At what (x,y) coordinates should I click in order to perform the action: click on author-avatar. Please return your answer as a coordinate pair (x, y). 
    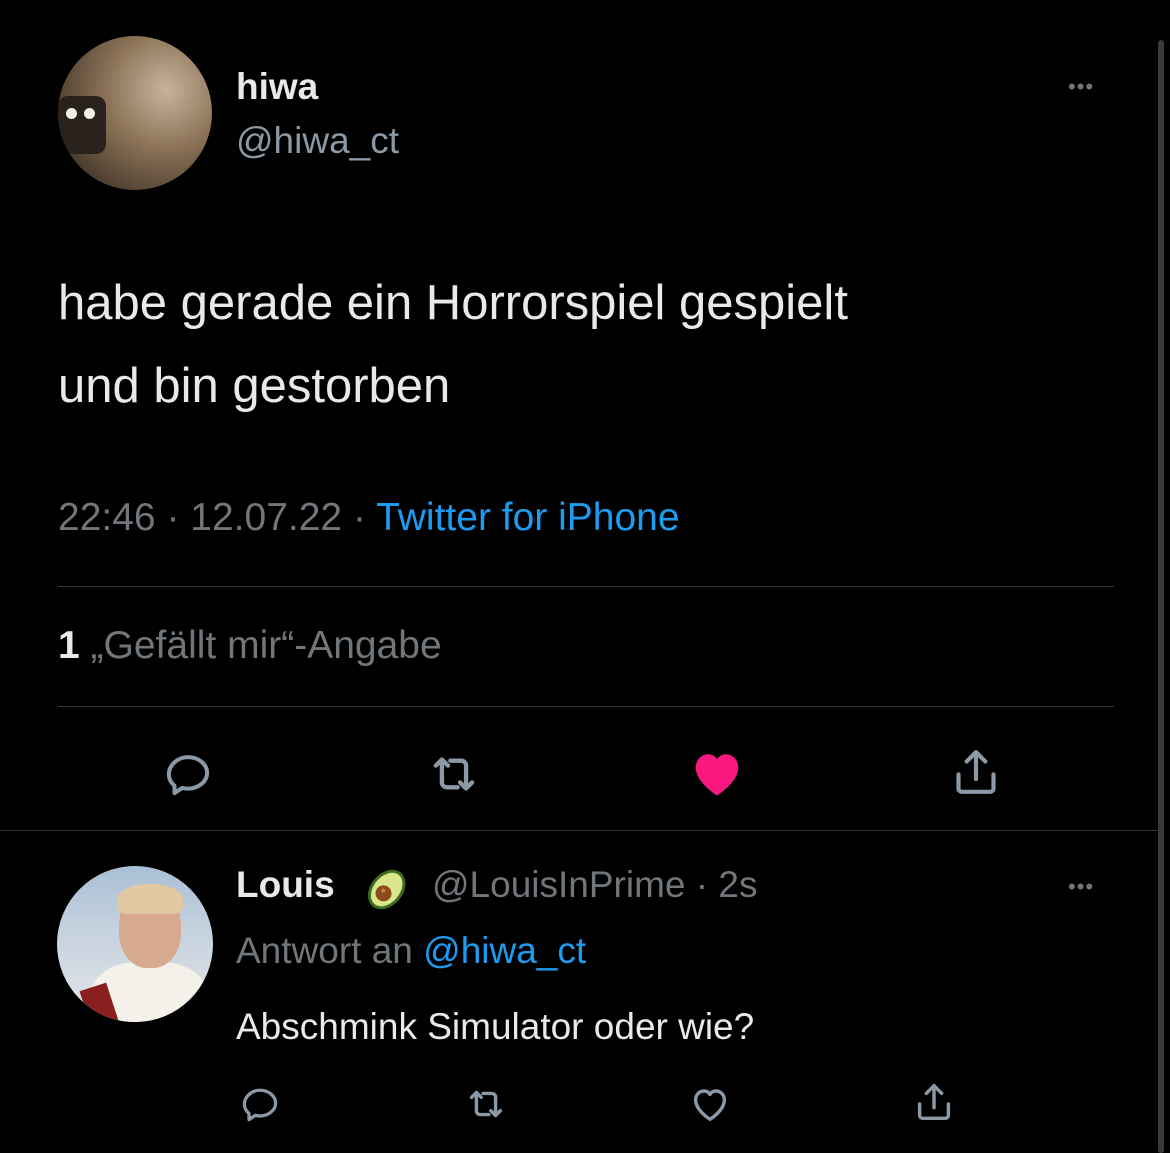
    Looking at the image, I should click on (135, 113).